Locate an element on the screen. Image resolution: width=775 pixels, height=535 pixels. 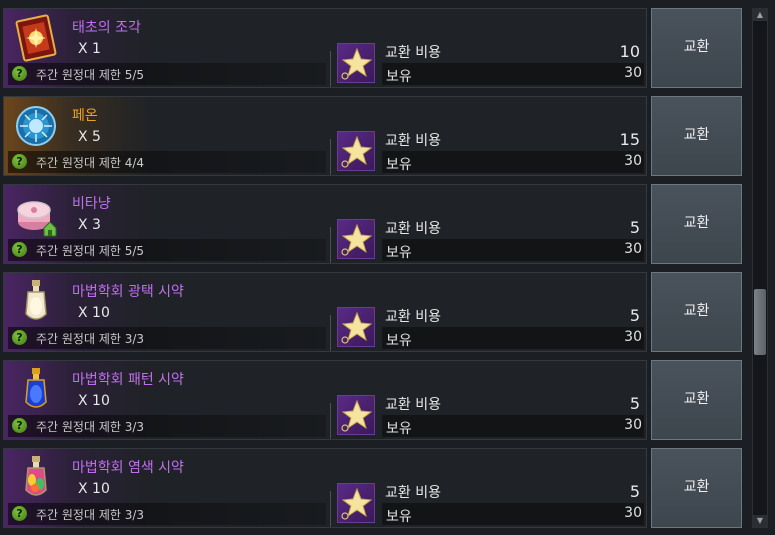
scroll-down-arrow-icon: ▼ is located at coordinates (760, 521).